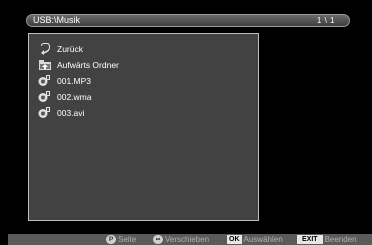 This screenshot has width=372, height=245. I want to click on list-item-folder-up: Aufwärts Ordner, so click(78, 65).